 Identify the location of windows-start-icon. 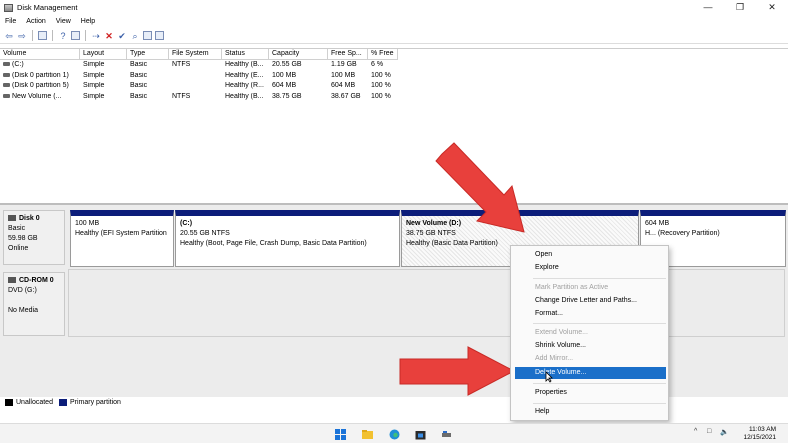
(340, 434).